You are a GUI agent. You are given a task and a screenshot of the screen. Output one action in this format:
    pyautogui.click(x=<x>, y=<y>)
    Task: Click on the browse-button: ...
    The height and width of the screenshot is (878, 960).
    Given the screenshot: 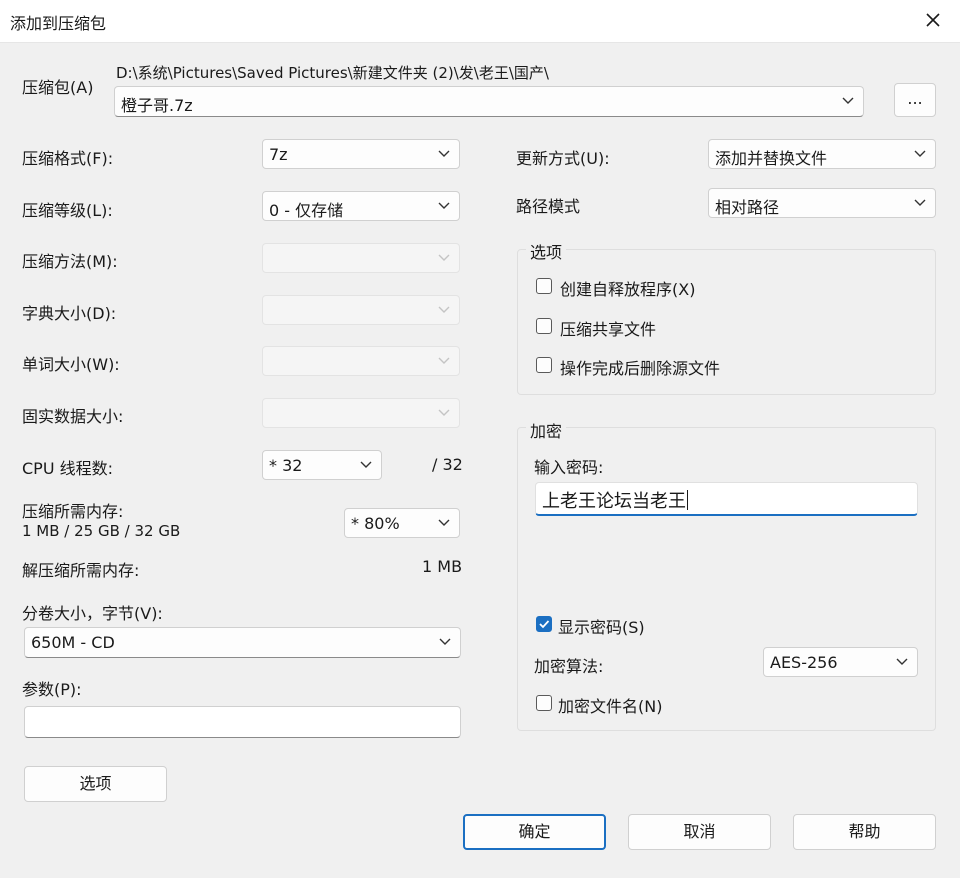 What is the action you would take?
    pyautogui.click(x=915, y=100)
    